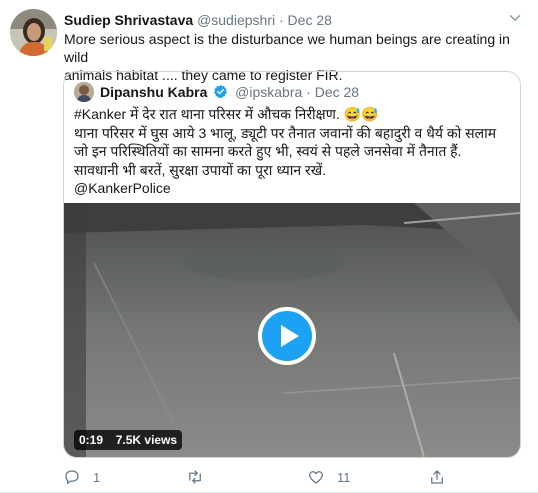 Image resolution: width=538 pixels, height=493 pixels. I want to click on reply-icon, so click(72, 477).